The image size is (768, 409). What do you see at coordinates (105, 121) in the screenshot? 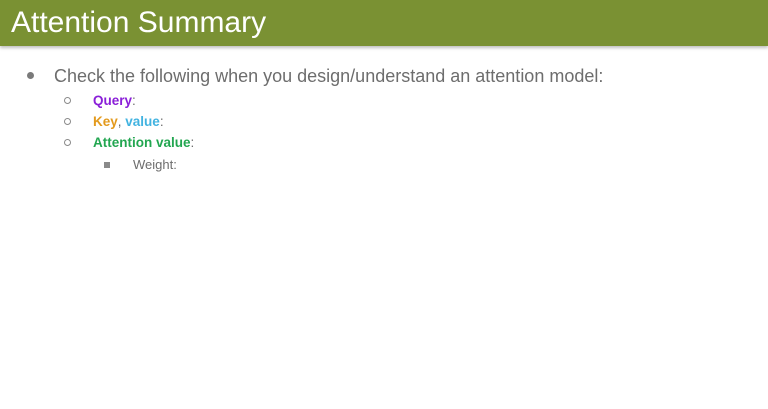
I see `term-key: Key` at bounding box center [105, 121].